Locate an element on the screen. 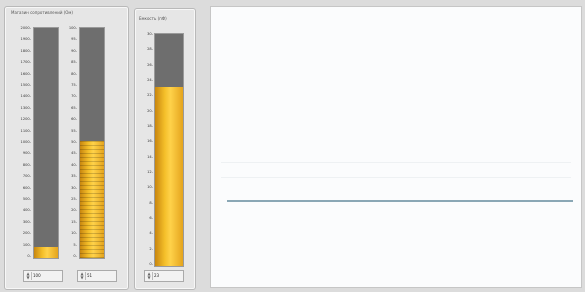 This screenshot has width=585, height=292. scale-tick-label: 2000- is located at coordinates (25, 28).